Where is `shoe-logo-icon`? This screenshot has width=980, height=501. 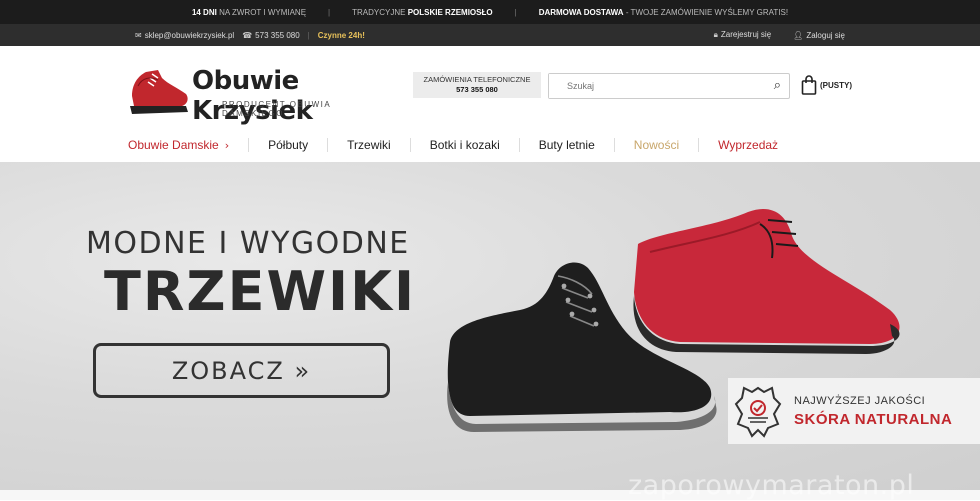 shoe-logo-icon is located at coordinates (159, 92).